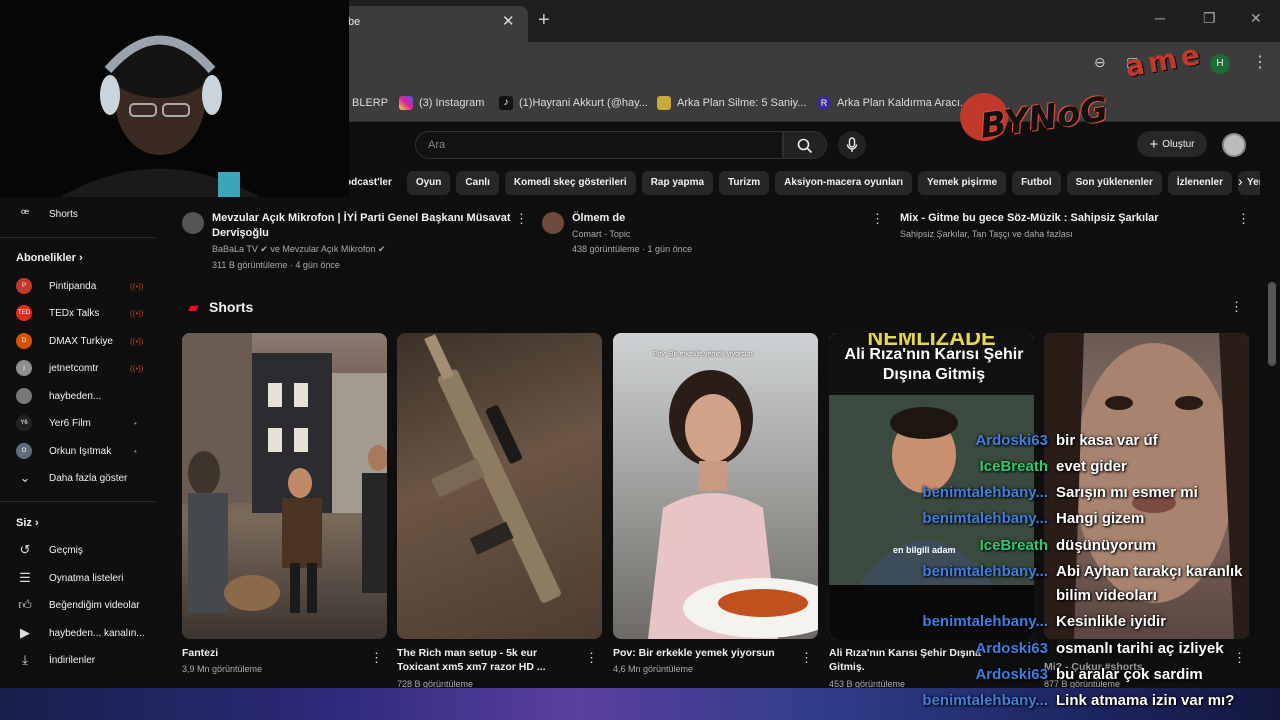  Describe the element at coordinates (1106, 595) in the screenshot. I see `chat-message: bilim videoları` at that location.